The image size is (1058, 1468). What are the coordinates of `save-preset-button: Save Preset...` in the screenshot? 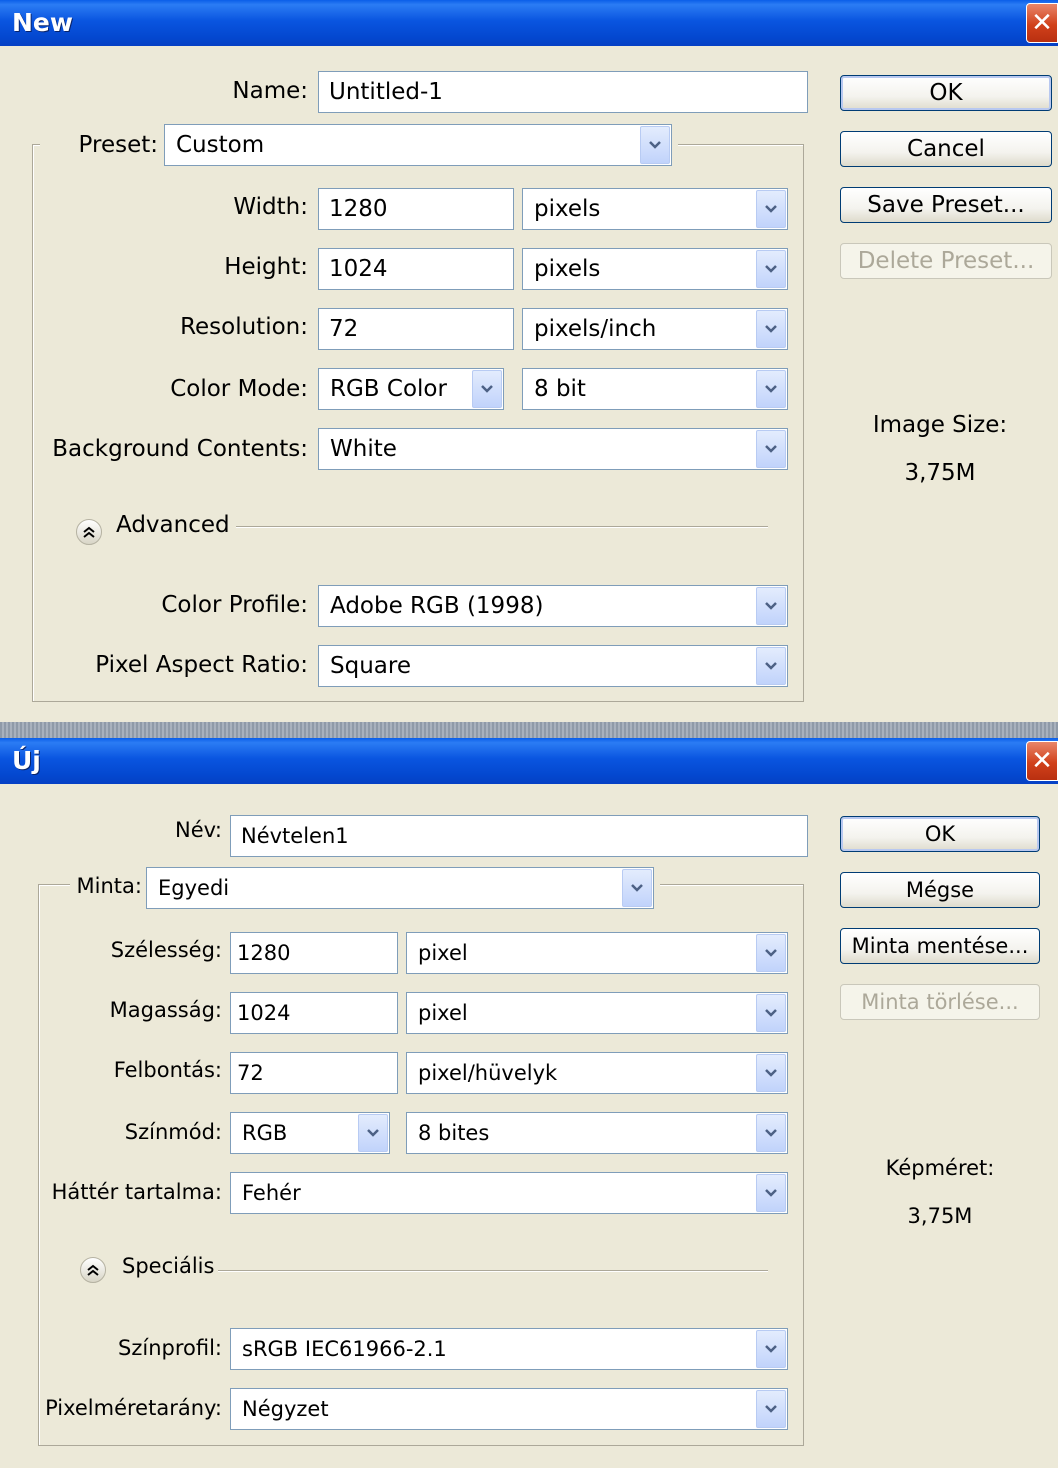 It's located at (946, 205).